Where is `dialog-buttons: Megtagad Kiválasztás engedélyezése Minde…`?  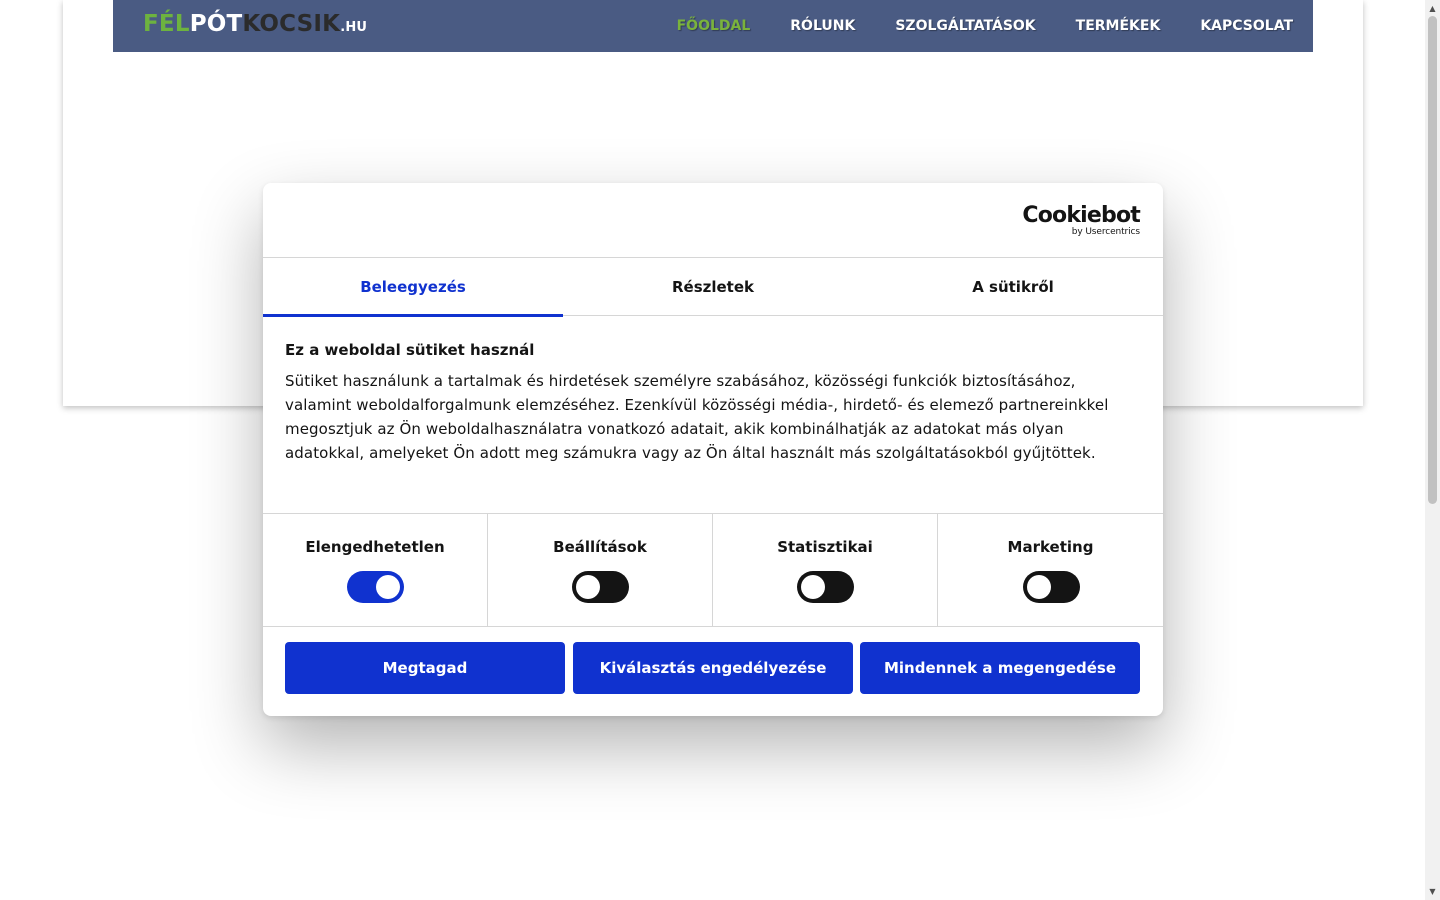 dialog-buttons: Megtagad Kiválasztás engedélyezése Minde… is located at coordinates (713, 668).